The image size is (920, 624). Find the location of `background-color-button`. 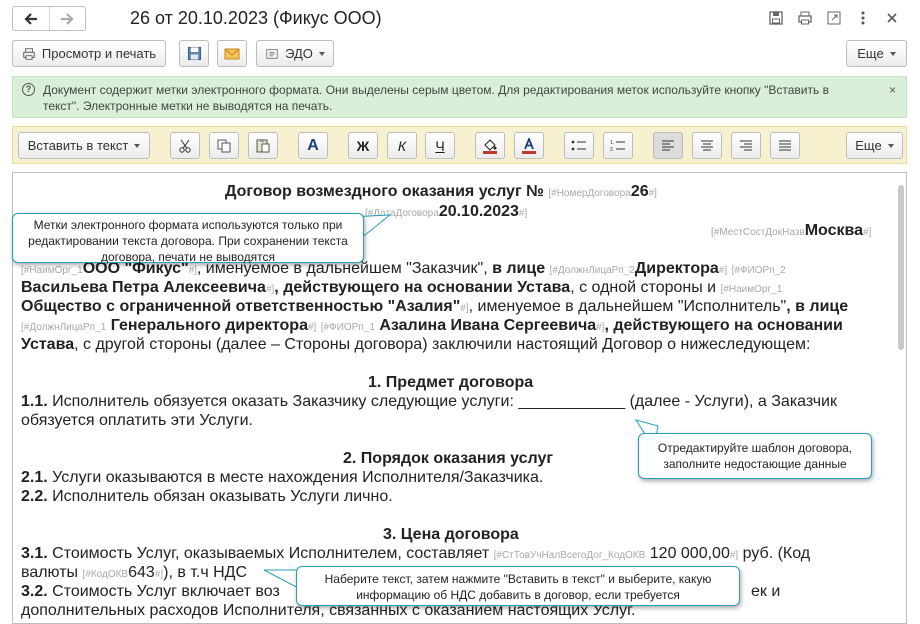

background-color-button is located at coordinates (490, 145).